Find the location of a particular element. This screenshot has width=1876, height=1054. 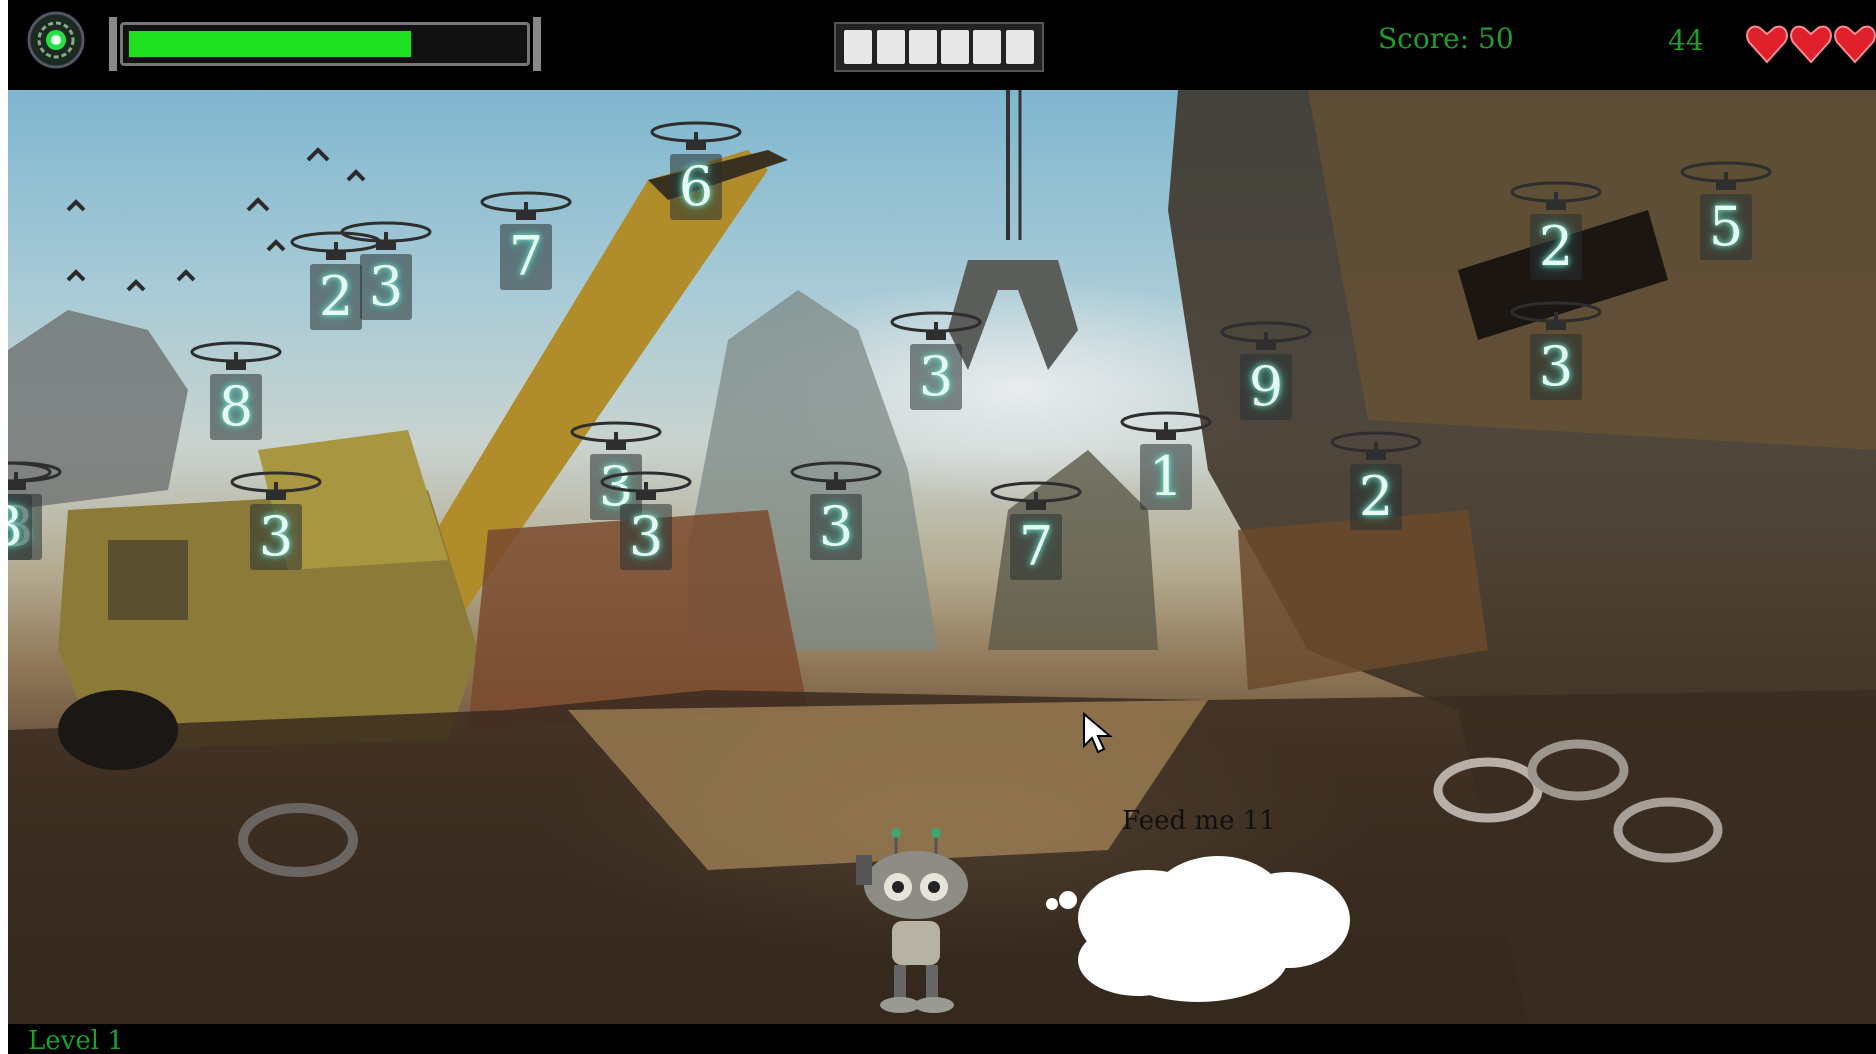

drone-number: 6 is located at coordinates (696, 187).